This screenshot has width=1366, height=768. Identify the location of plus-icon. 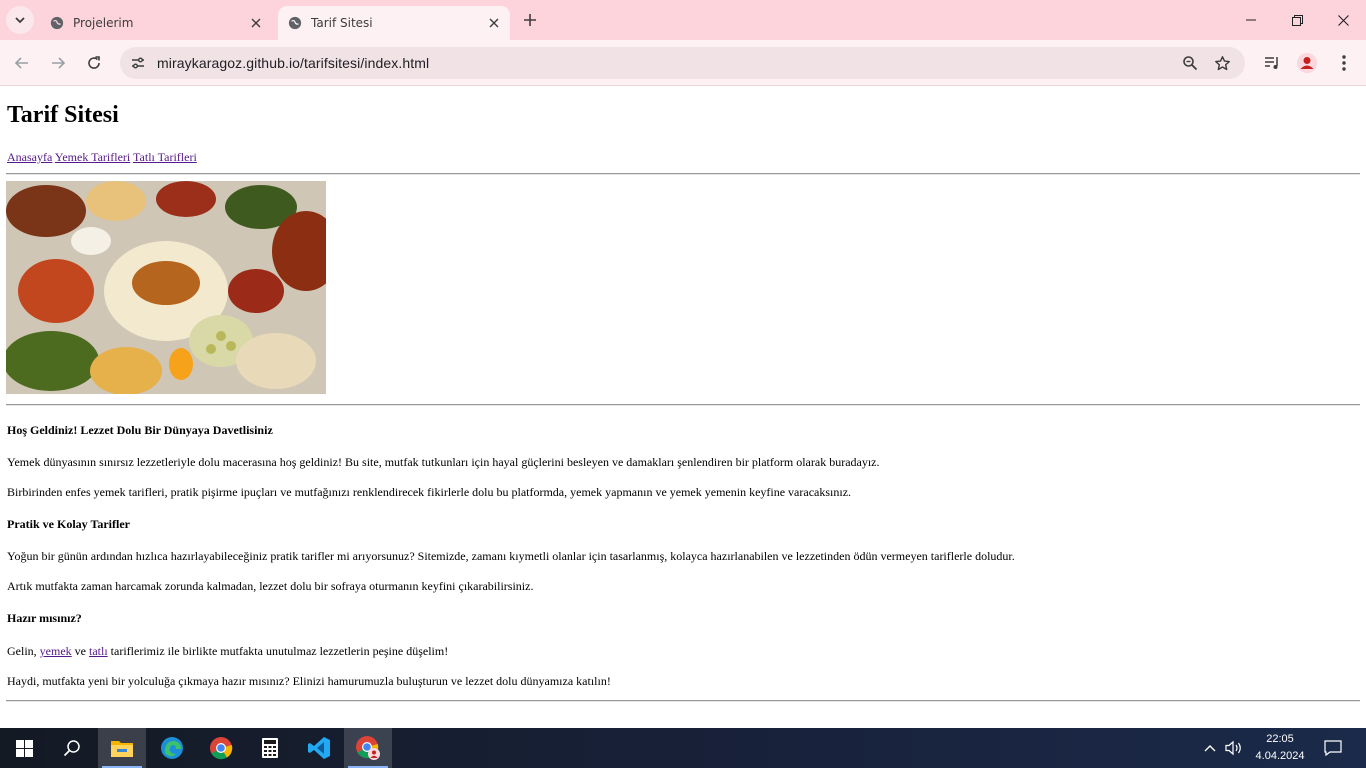
(530, 20).